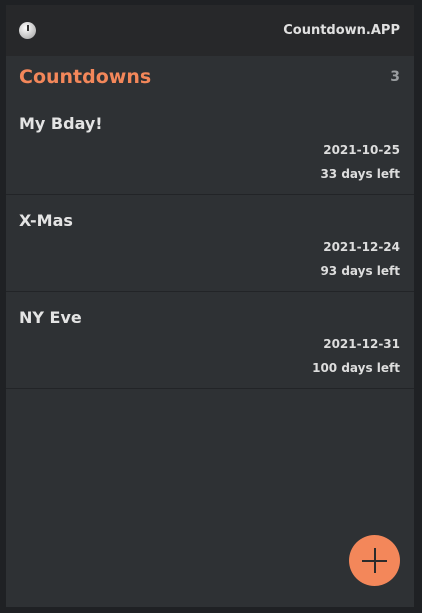 The image size is (422, 613). Describe the element at coordinates (361, 150) in the screenshot. I see `countdown-date: 2021-10-25` at that location.